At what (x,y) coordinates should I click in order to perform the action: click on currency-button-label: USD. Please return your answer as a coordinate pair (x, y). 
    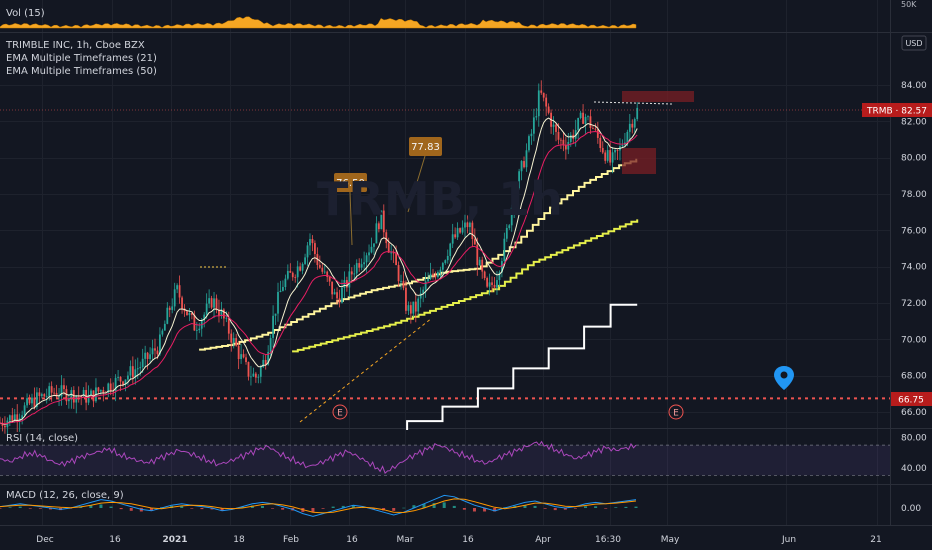
    Looking at the image, I should click on (913, 43).